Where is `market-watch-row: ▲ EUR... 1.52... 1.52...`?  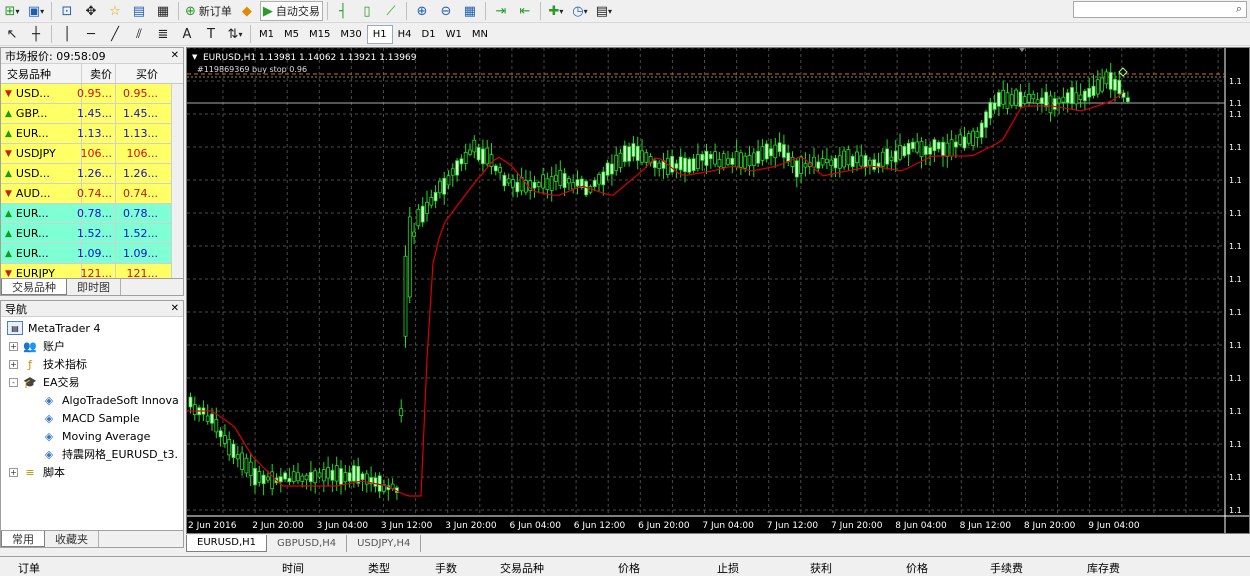 market-watch-row: ▲ EUR... 1.52... 1.52... is located at coordinates (92, 234).